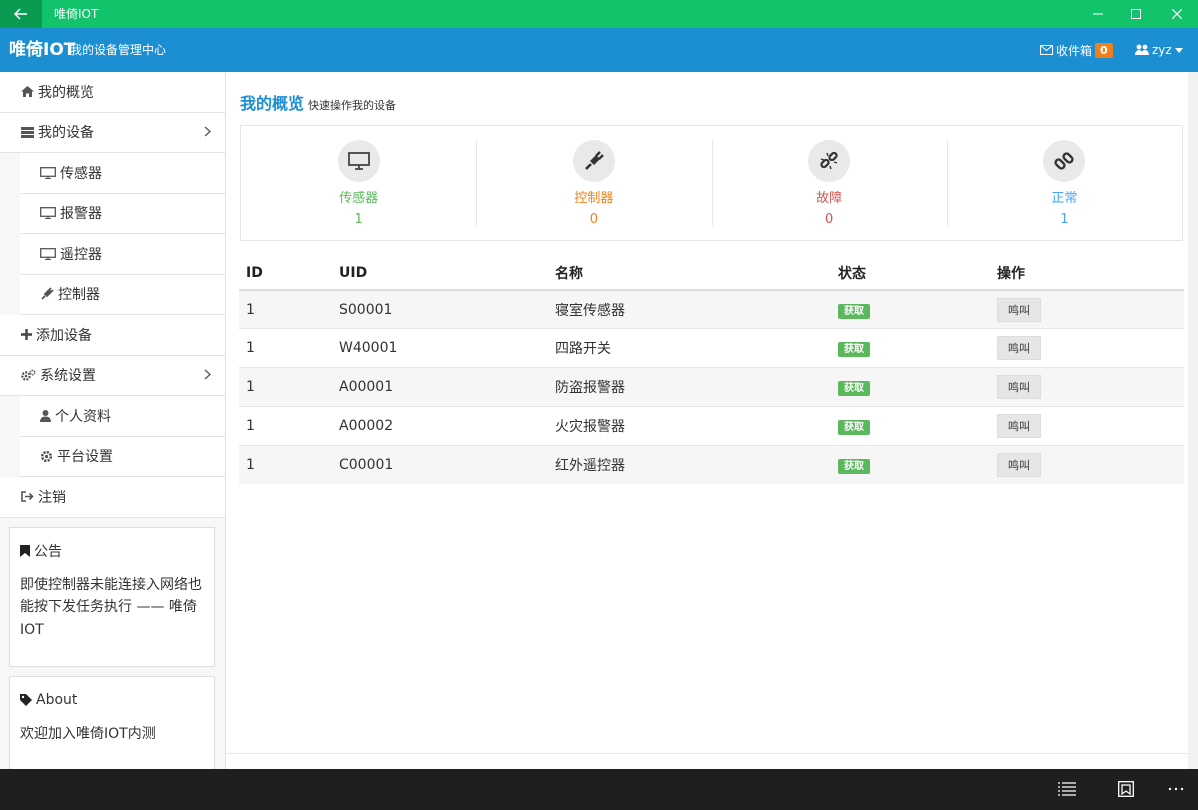 The width and height of the screenshot is (1198, 810). What do you see at coordinates (1087, 274) in the screenshot?
I see `column-header-action: 操作` at bounding box center [1087, 274].